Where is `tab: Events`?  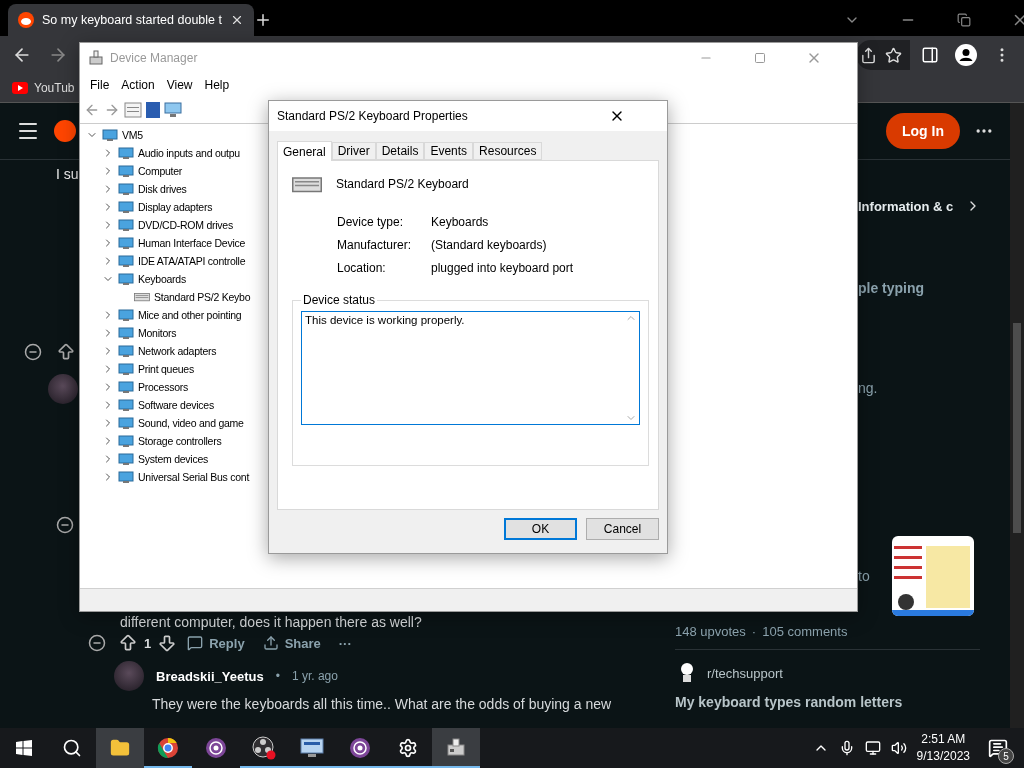 tab: Events is located at coordinates (449, 151).